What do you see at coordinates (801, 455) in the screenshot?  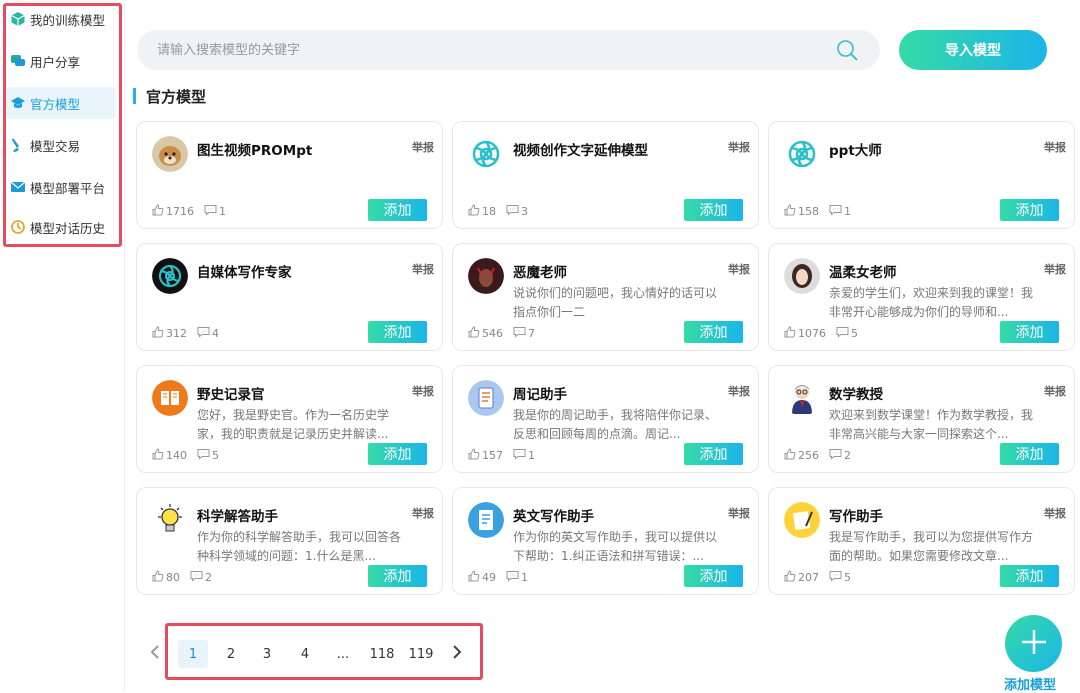 I see `like-count: 256` at bounding box center [801, 455].